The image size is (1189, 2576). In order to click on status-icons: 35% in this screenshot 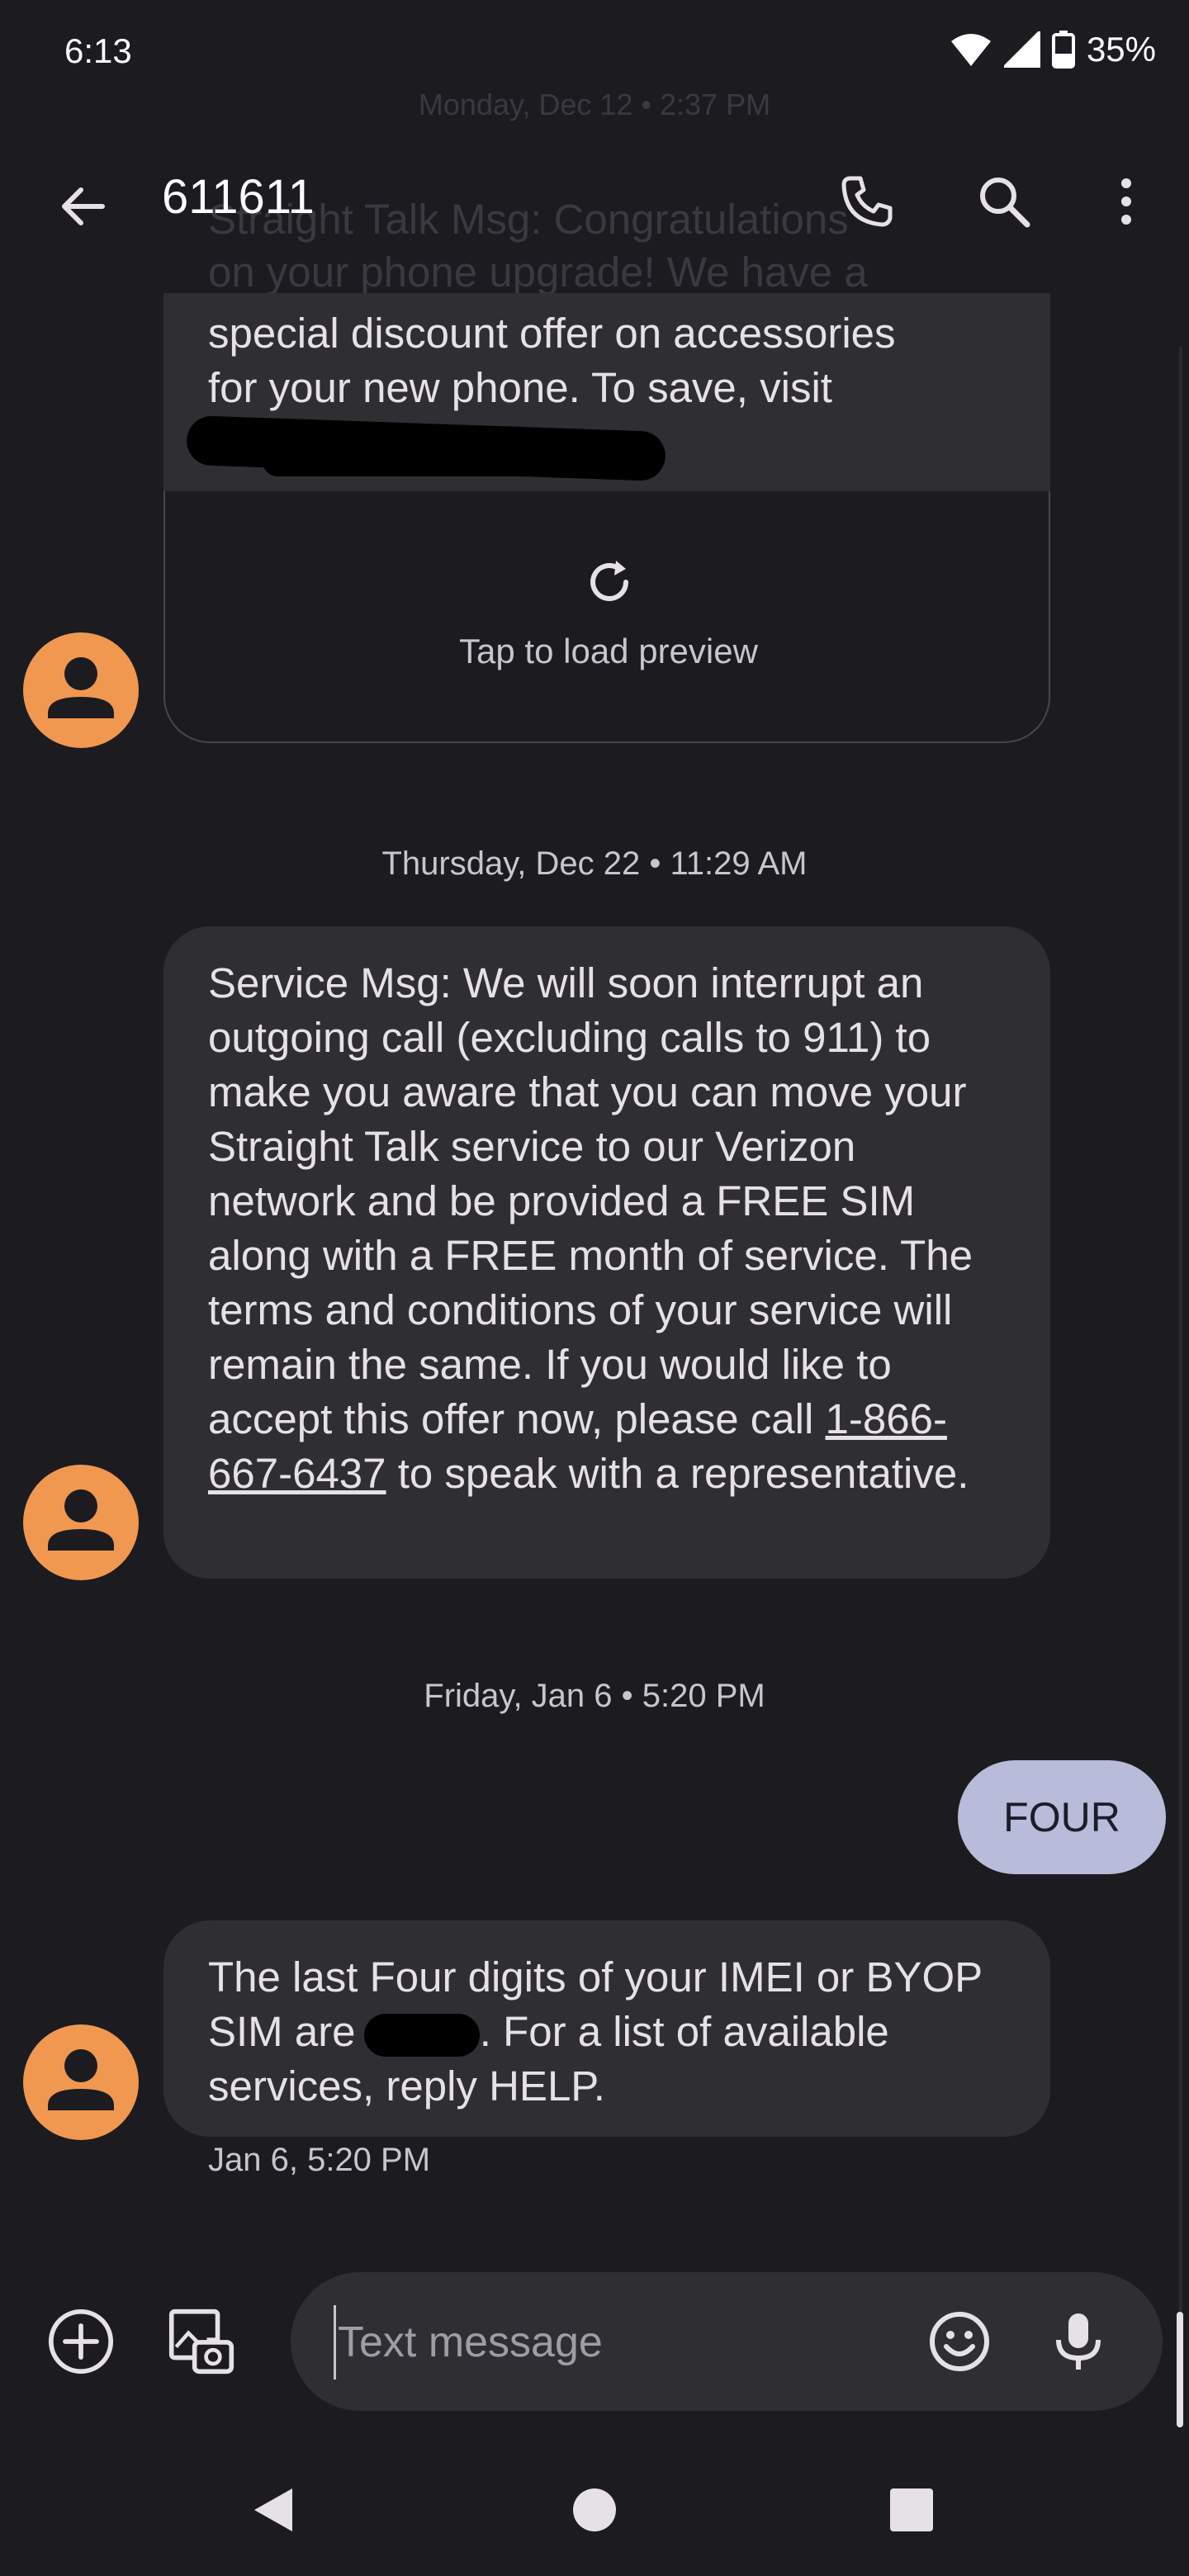, I will do `click(1053, 49)`.